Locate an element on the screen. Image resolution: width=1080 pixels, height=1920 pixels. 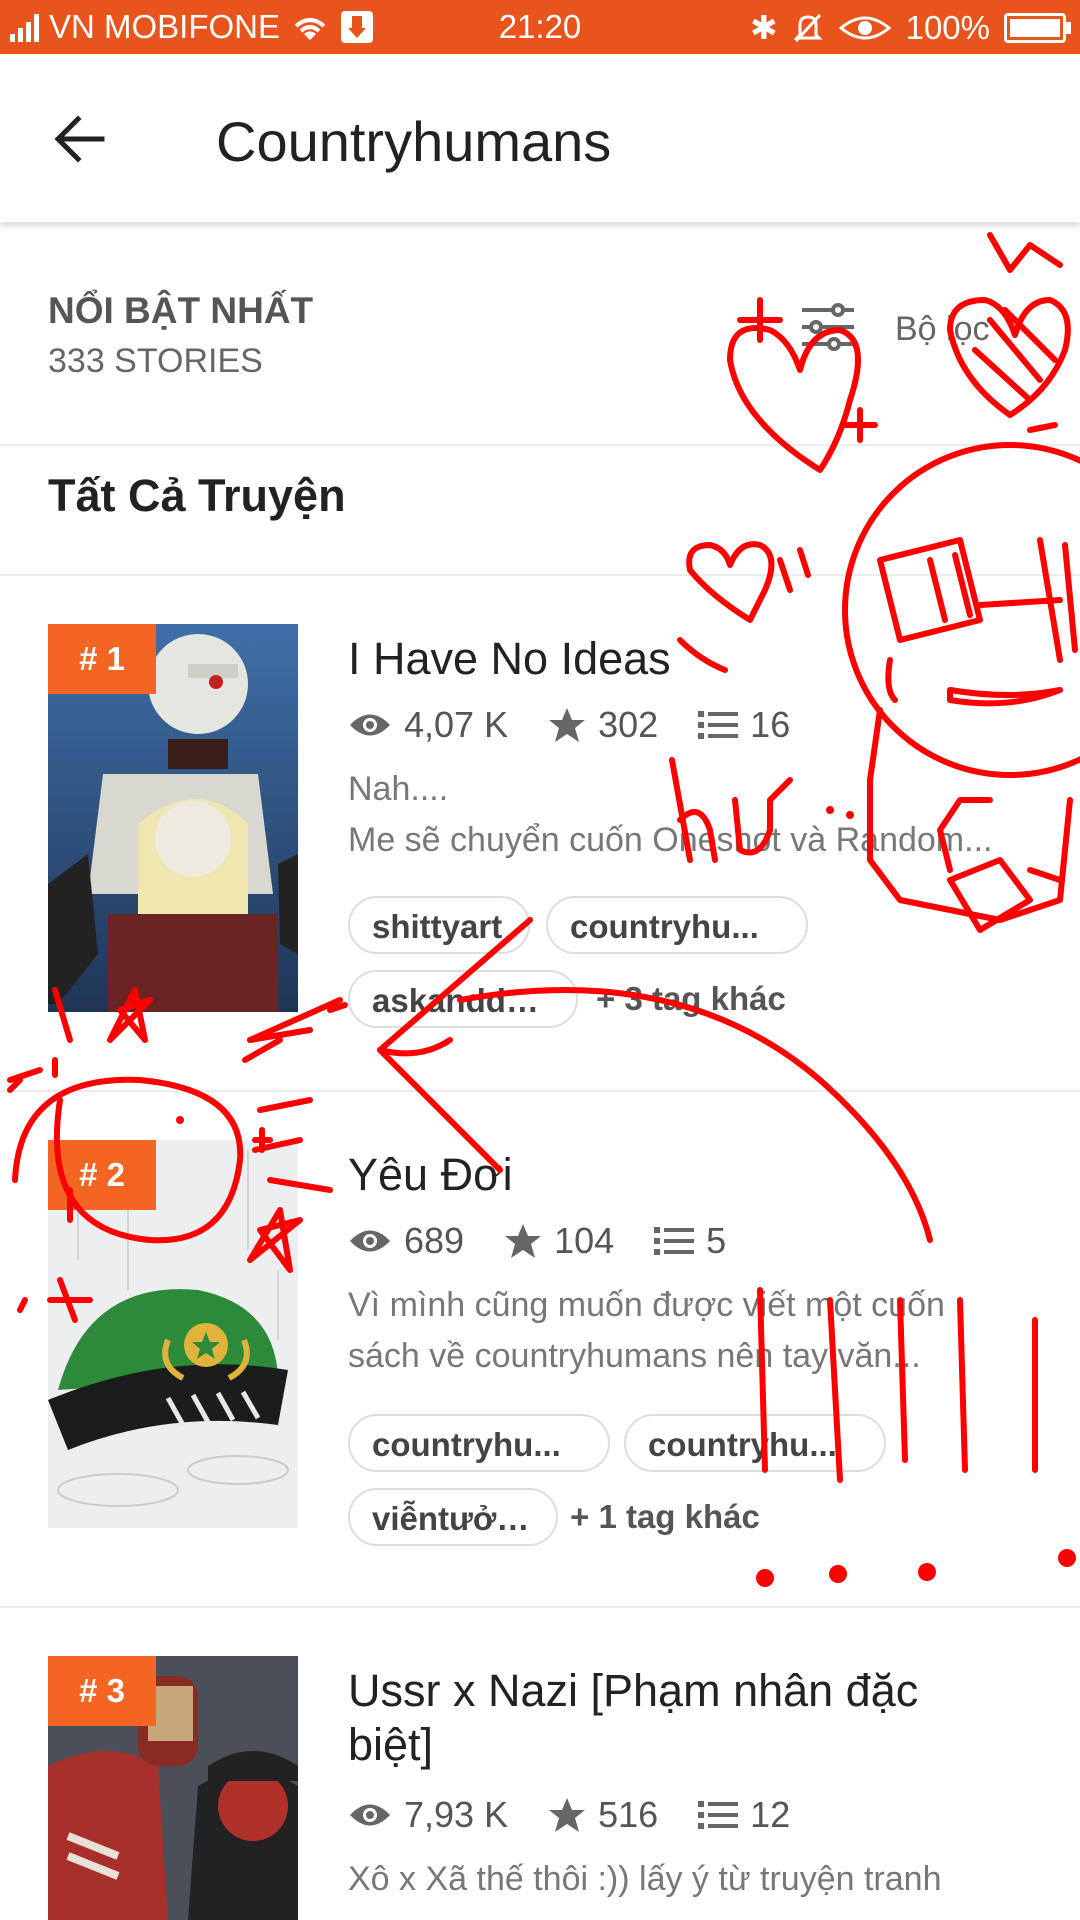
votes-count: 302 is located at coordinates (628, 724).